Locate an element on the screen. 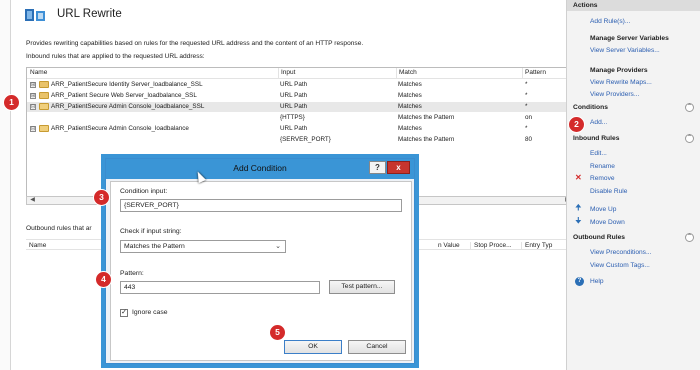 This screenshot has width=700, height=370. help-link: Help is located at coordinates (597, 281).